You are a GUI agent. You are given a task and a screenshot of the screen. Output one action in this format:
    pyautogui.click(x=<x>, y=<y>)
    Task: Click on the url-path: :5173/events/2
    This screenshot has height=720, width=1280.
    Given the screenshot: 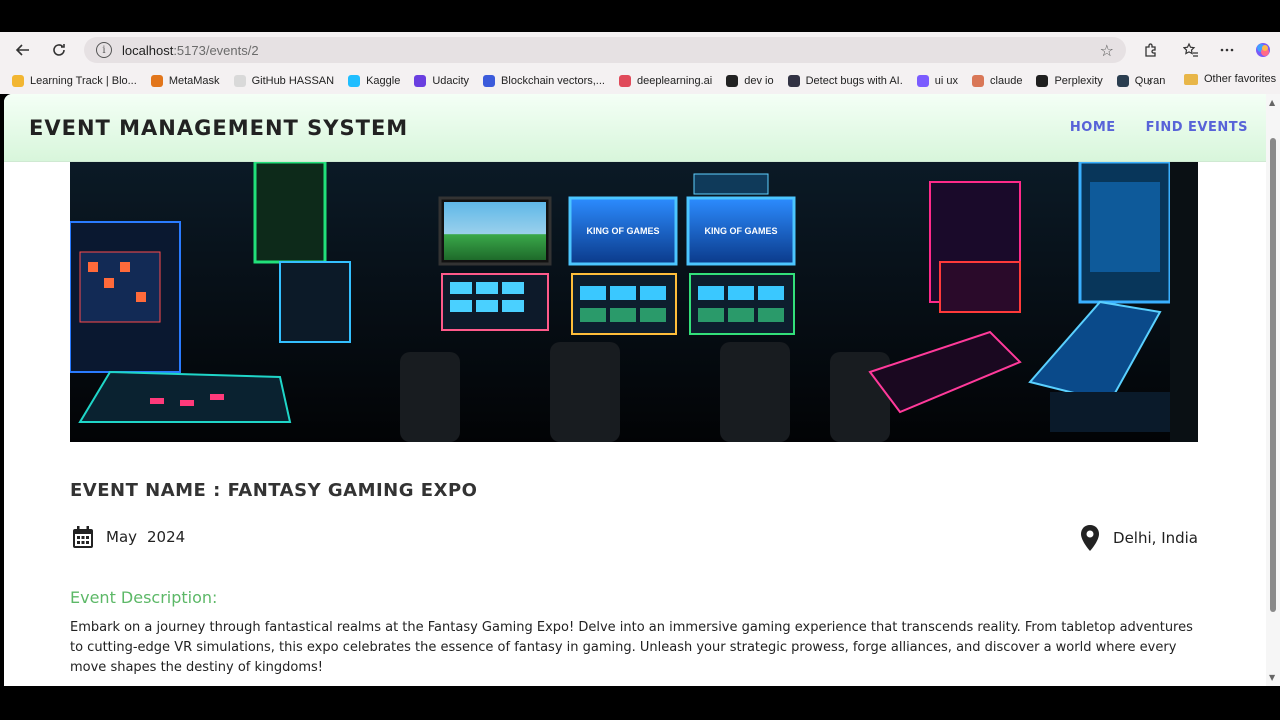 What is the action you would take?
    pyautogui.click(x=216, y=50)
    